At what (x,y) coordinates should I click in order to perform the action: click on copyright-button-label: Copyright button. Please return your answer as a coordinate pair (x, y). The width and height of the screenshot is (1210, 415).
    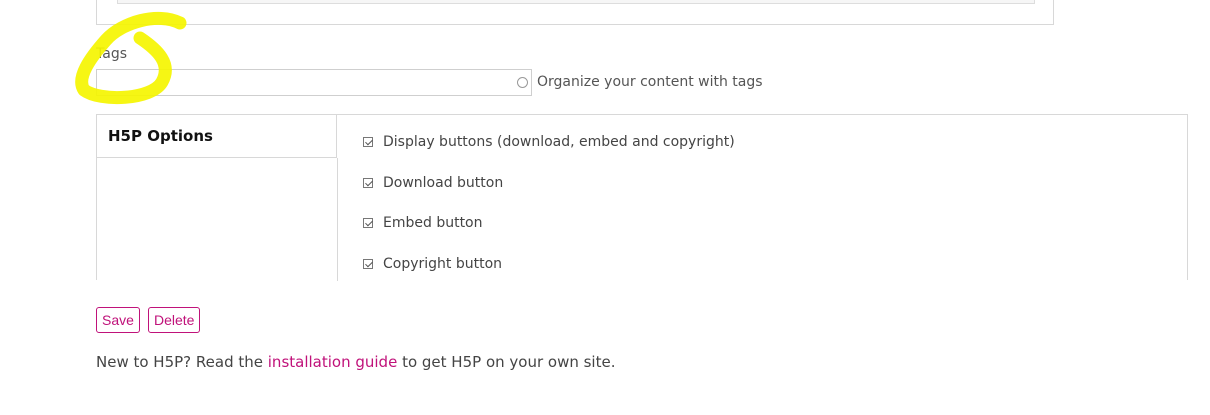
    Looking at the image, I should click on (443, 264).